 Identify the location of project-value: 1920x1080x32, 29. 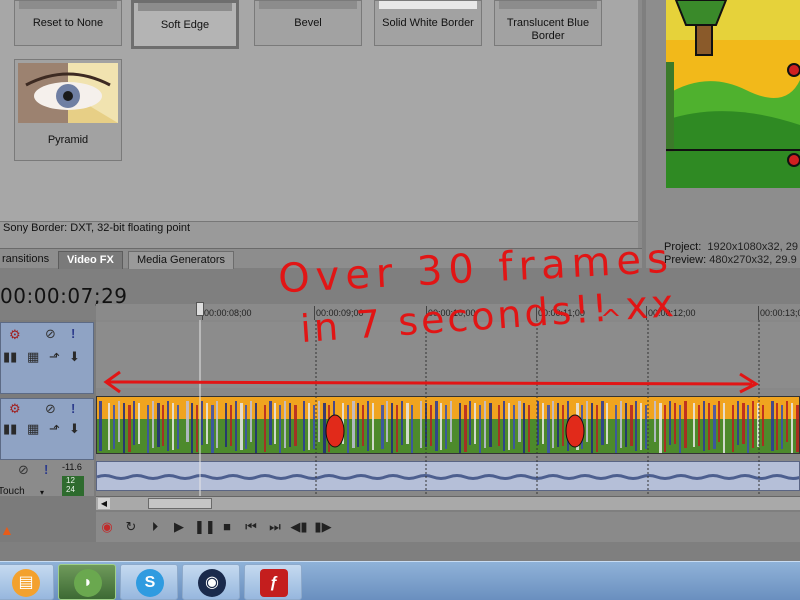
(752, 247).